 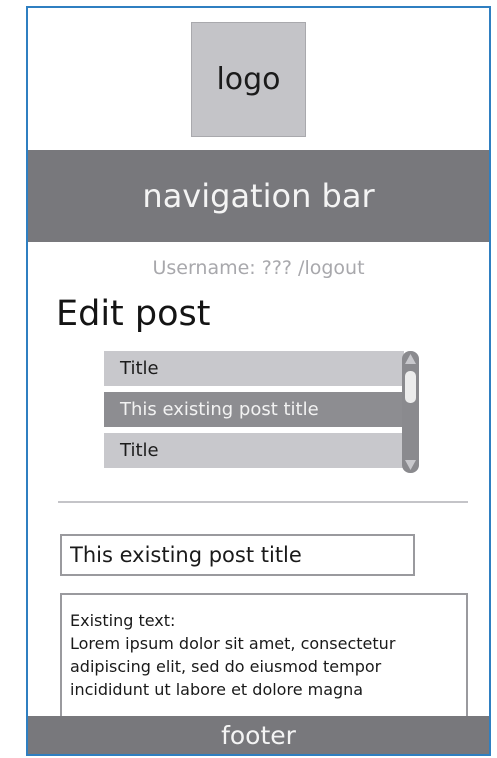 What do you see at coordinates (410, 387) in the screenshot?
I see `scrollbar-thumb` at bounding box center [410, 387].